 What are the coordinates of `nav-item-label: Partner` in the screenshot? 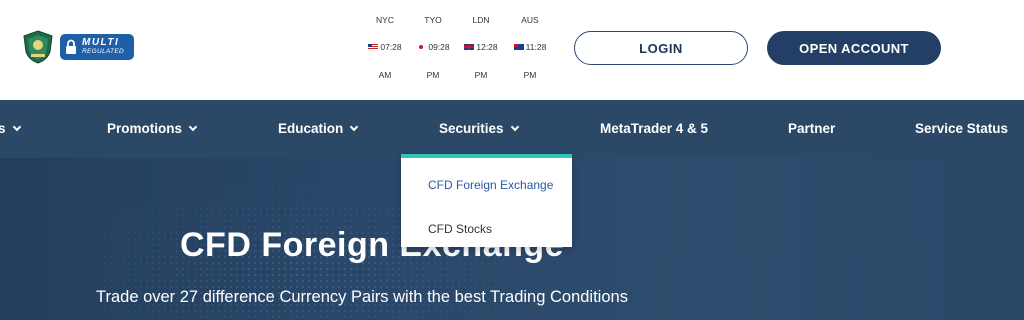 It's located at (812, 128).